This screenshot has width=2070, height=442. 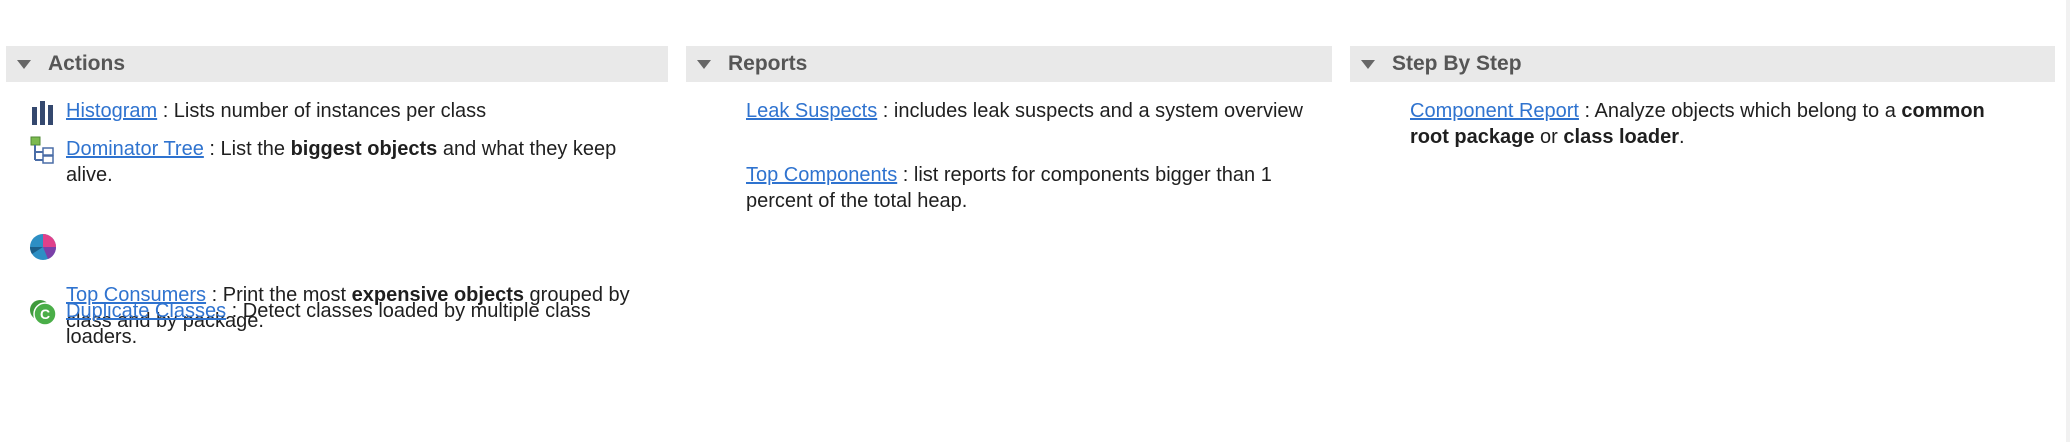 What do you see at coordinates (135, 149) in the screenshot?
I see `dominator-tree-link: Dominator Tree` at bounding box center [135, 149].